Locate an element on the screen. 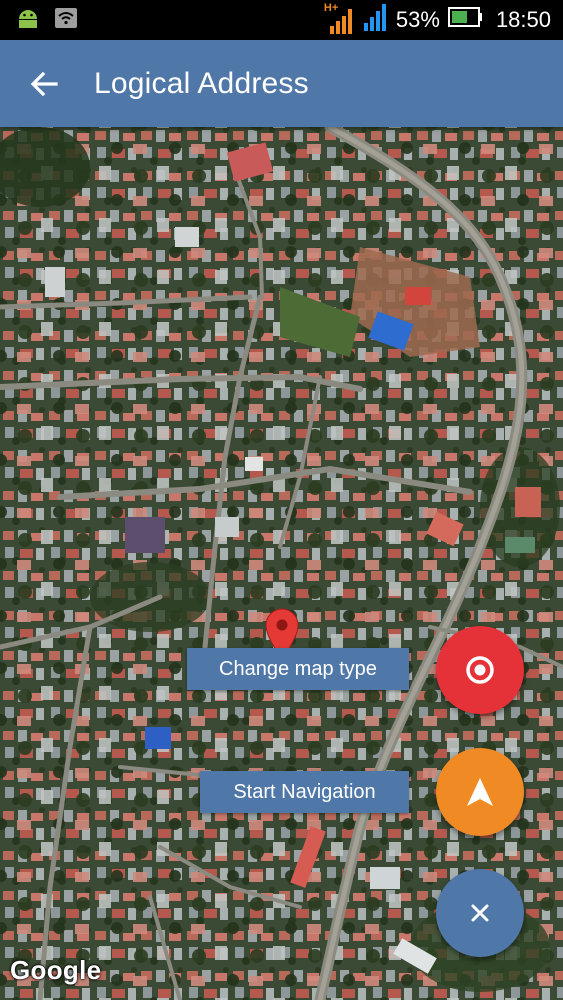 Image resolution: width=563 pixels, height=1000 pixels. arrow-left-icon is located at coordinates (44, 83).